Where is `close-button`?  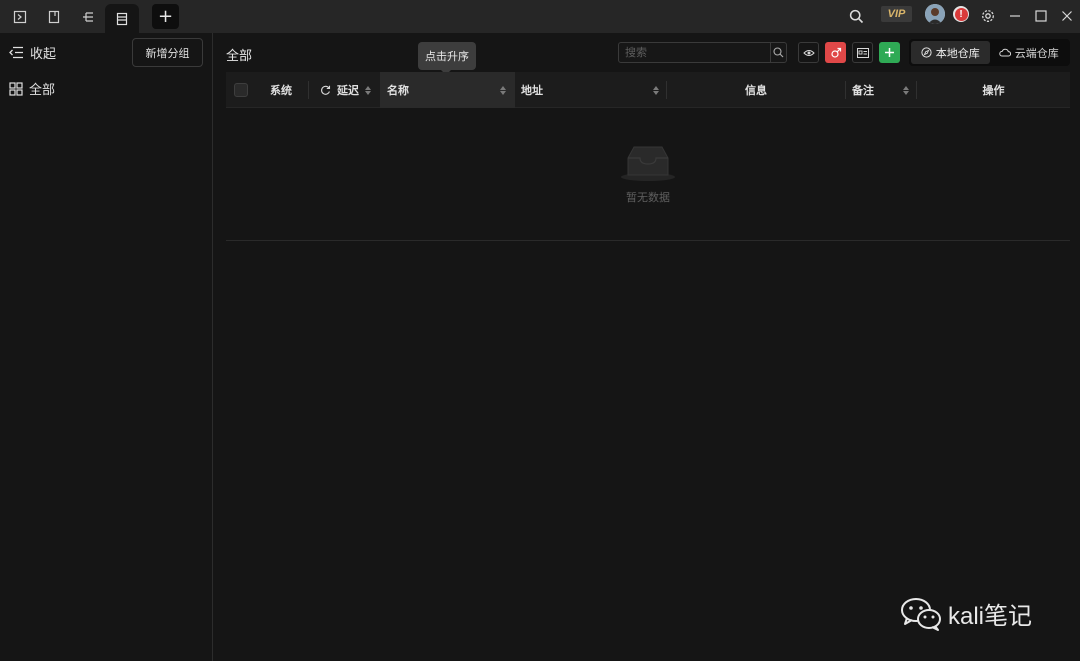
close-button is located at coordinates (1067, 16).